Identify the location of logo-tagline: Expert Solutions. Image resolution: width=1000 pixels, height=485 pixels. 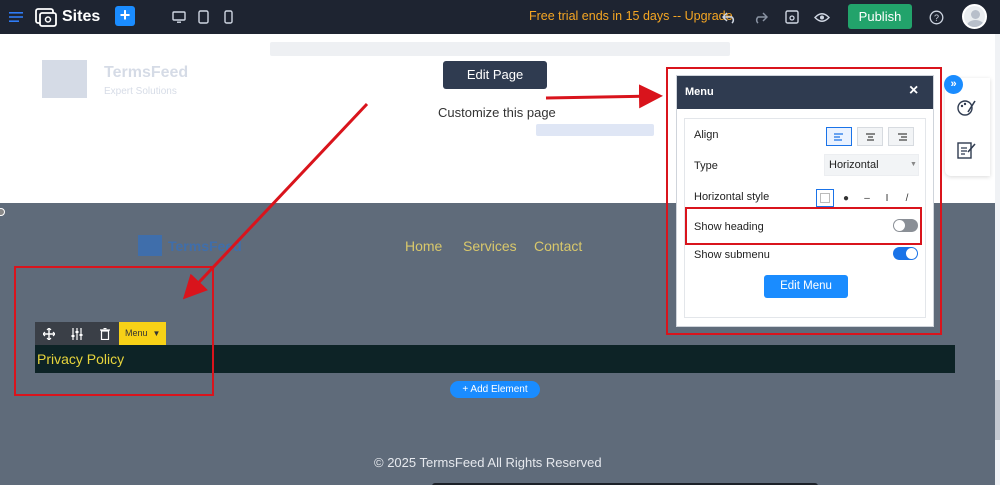
(140, 91).